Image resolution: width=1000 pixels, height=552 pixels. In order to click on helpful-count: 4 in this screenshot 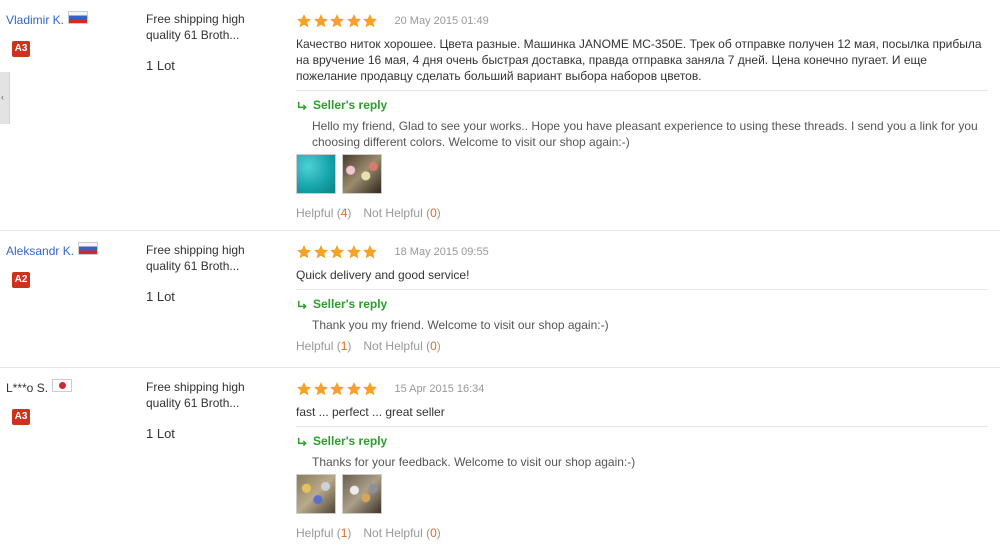, I will do `click(344, 213)`.